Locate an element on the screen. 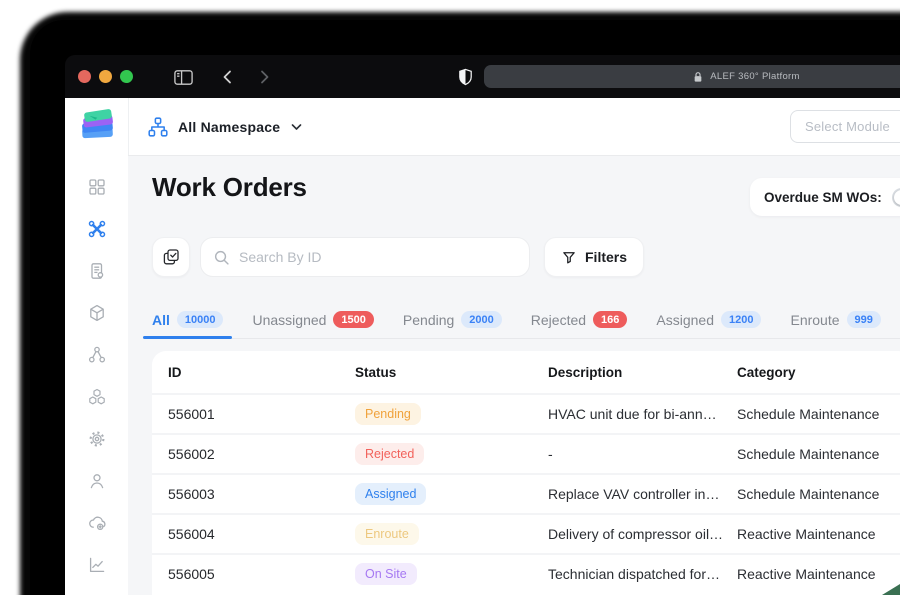 This screenshot has width=900, height=595. tab-count-badge: 999 is located at coordinates (863, 319).